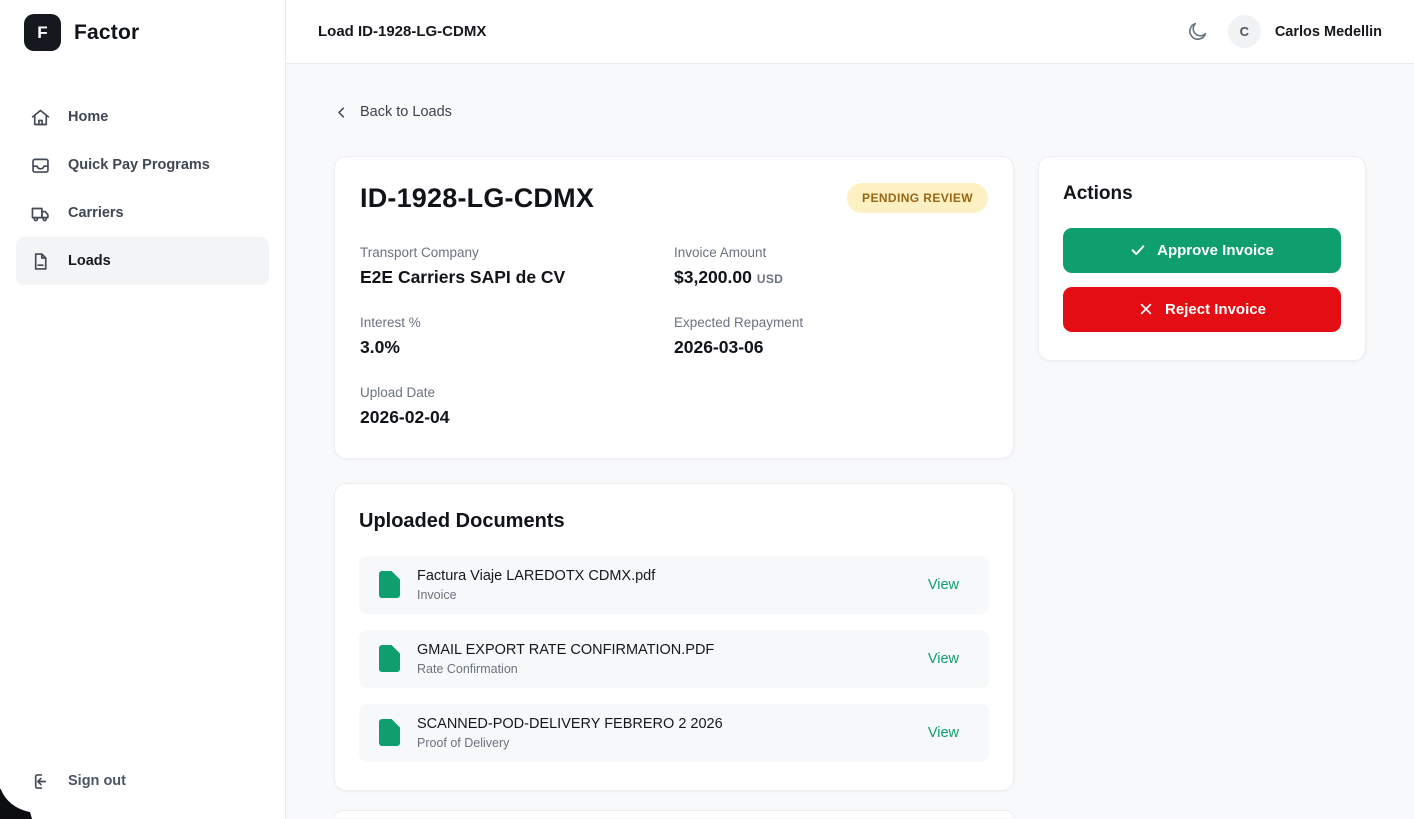 This screenshot has width=1414, height=819. What do you see at coordinates (88, 117) in the screenshot?
I see `sidebar-item-label: Home` at bounding box center [88, 117].